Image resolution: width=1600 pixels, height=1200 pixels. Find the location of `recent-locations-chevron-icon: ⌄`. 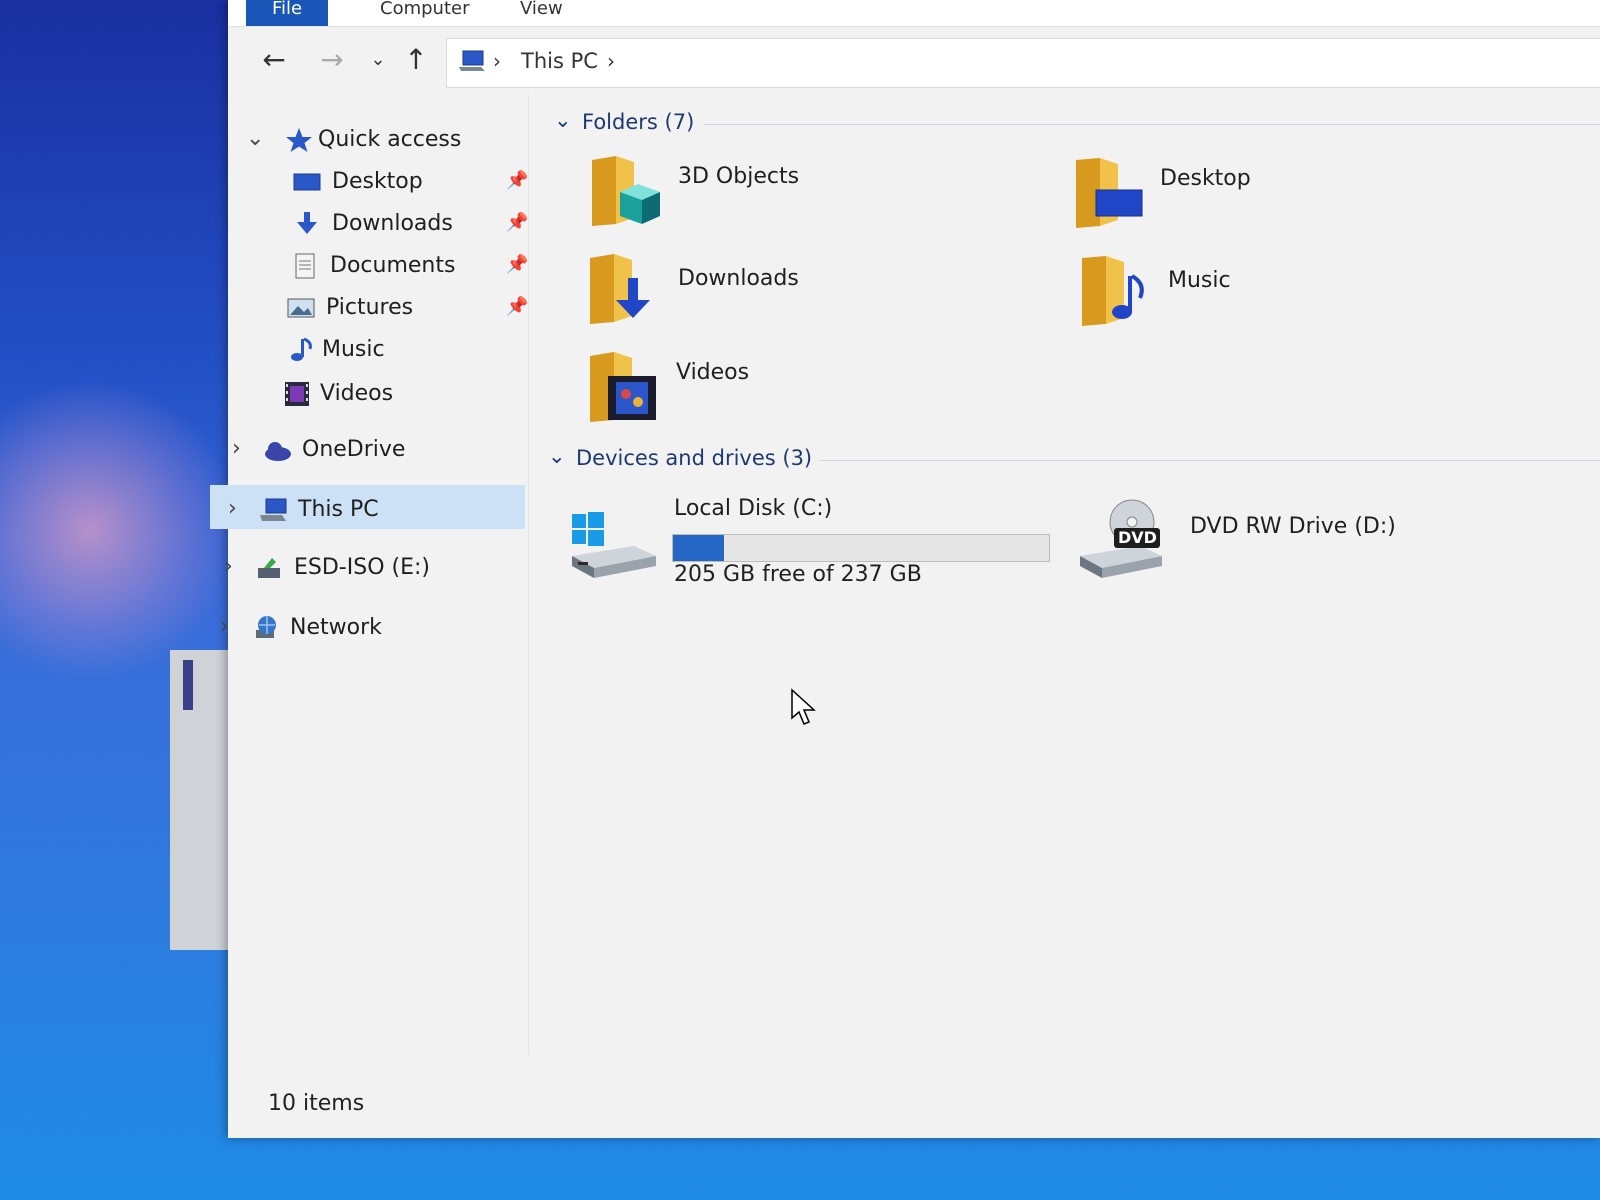

recent-locations-chevron-icon: ⌄ is located at coordinates (378, 60).